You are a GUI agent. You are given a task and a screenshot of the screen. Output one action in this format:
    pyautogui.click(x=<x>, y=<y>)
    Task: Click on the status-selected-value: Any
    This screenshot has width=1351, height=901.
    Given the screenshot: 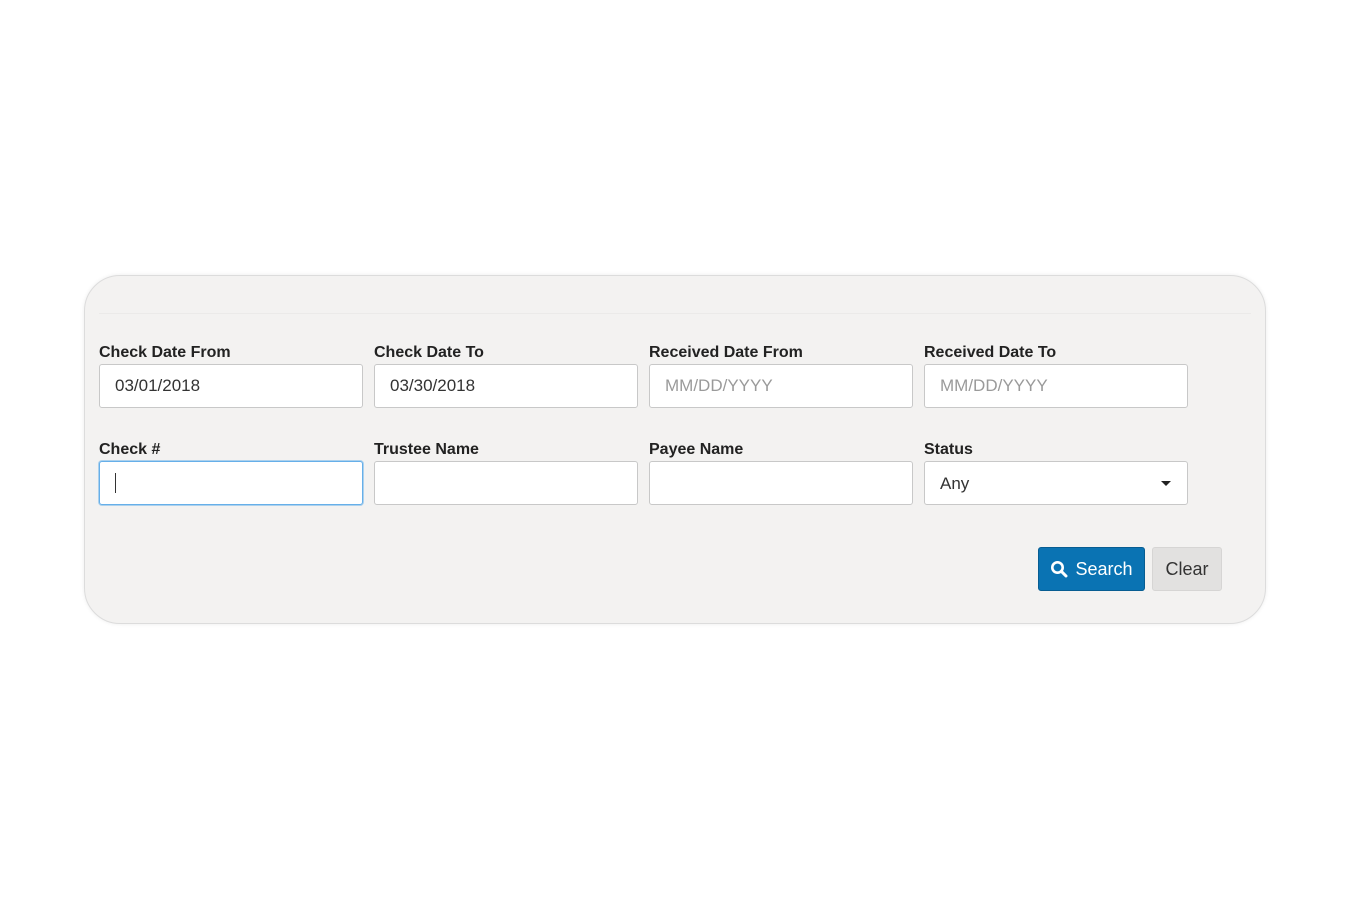 What is the action you would take?
    pyautogui.click(x=955, y=483)
    